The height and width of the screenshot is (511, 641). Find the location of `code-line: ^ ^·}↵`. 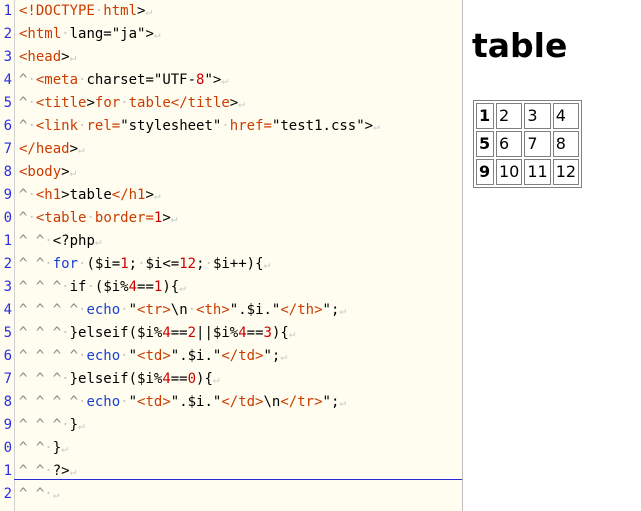

code-line: ^ ^·}↵ is located at coordinates (43, 448).